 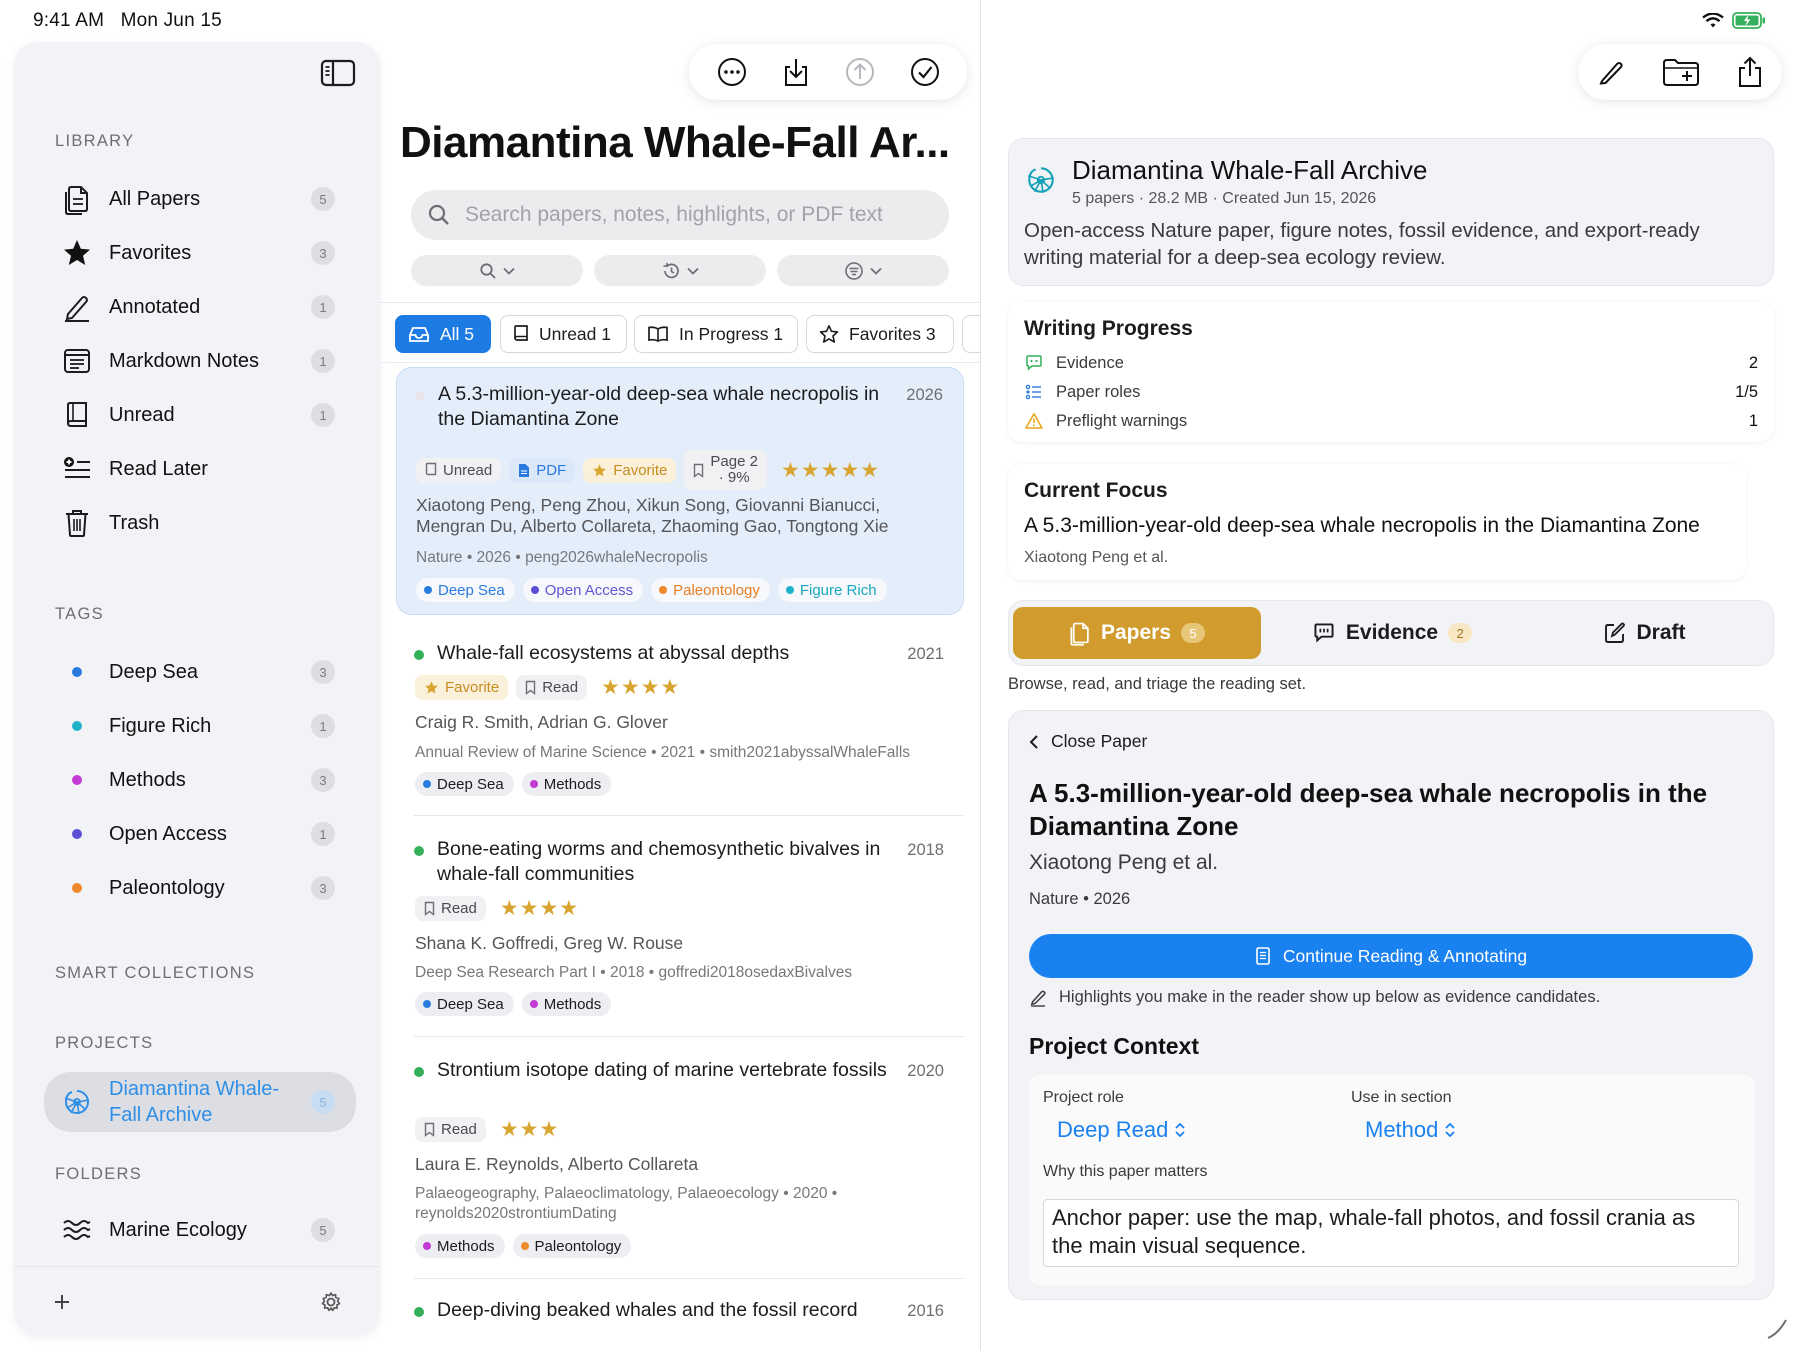 I want to click on sidebar-item-unread: Unread 1, so click(x=200, y=415).